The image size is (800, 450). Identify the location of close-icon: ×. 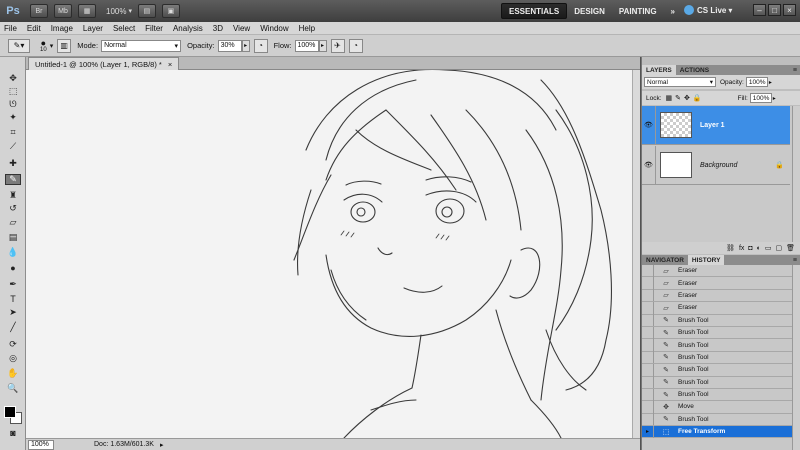
(170, 64).